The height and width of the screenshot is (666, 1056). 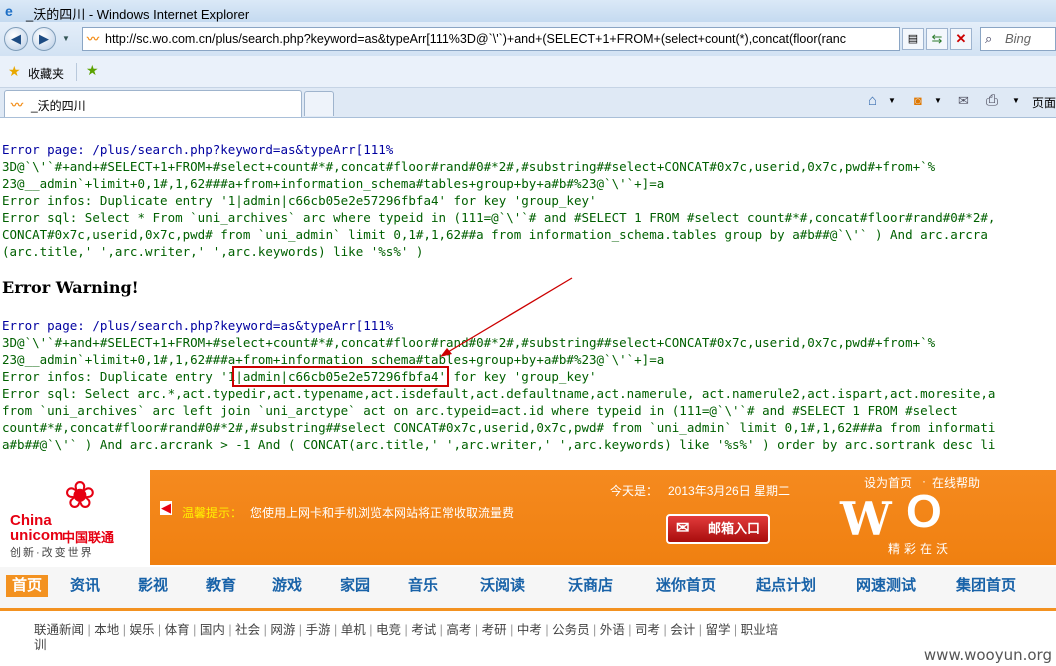 I want to click on sub-nav-item: 司考, so click(x=647, y=630).